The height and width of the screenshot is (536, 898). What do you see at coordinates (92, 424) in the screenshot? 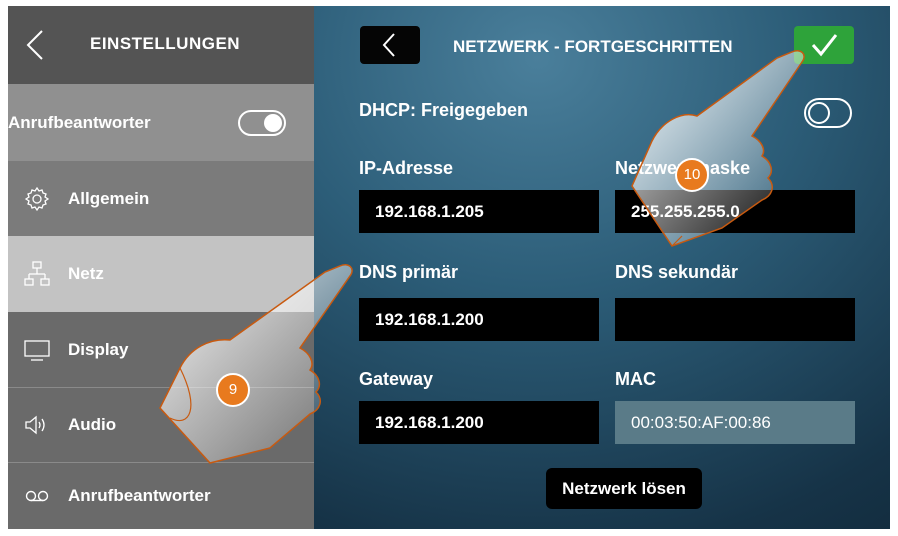
I see `sidebar-item-label: Audio` at bounding box center [92, 424].